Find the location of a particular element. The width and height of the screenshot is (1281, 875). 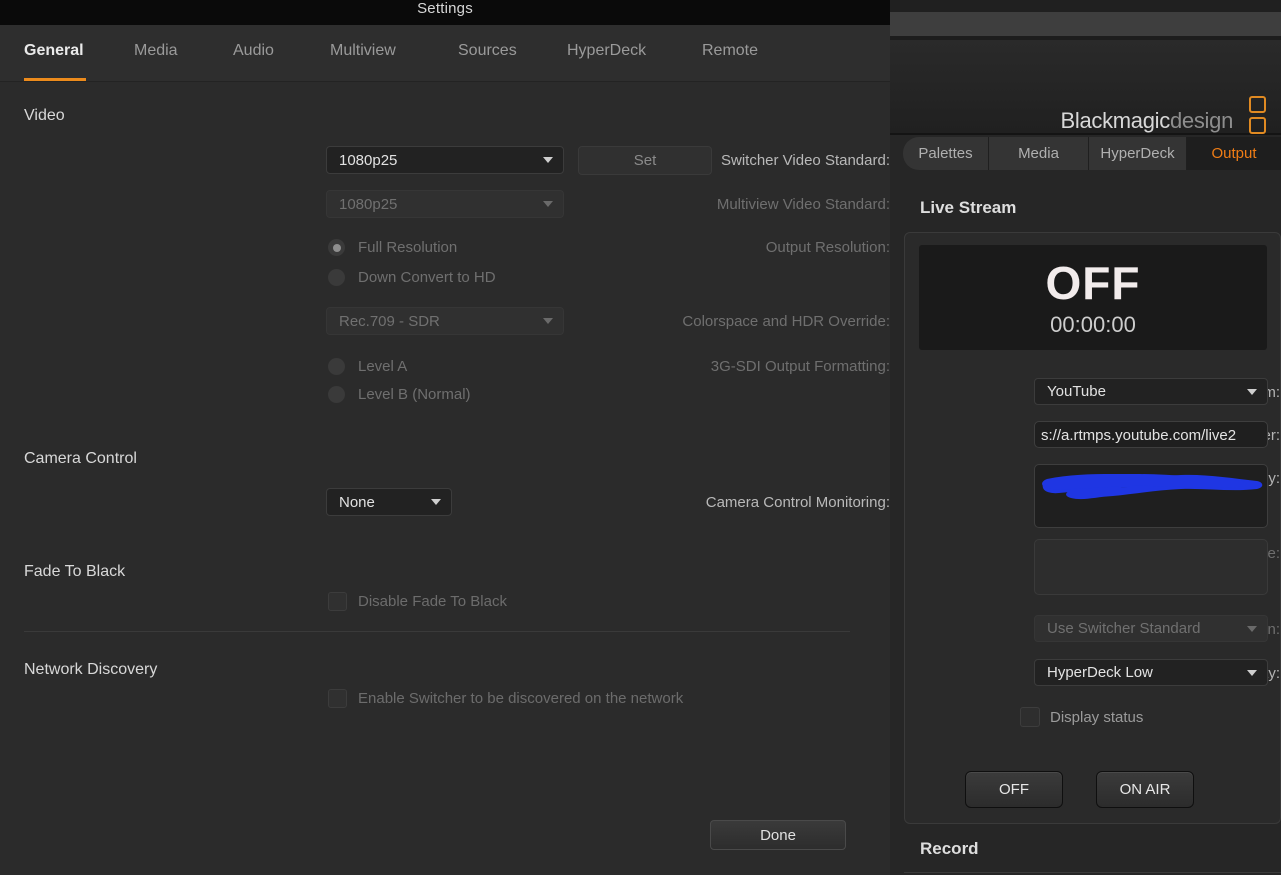

dropdown-resolution: Use Switcher Standard is located at coordinates (1151, 628).